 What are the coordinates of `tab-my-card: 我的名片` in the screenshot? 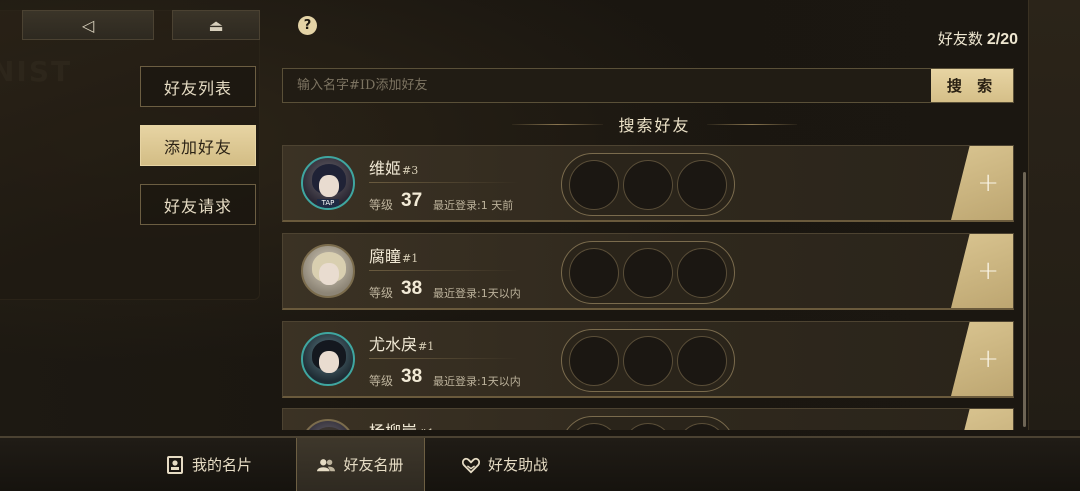 It's located at (209, 464).